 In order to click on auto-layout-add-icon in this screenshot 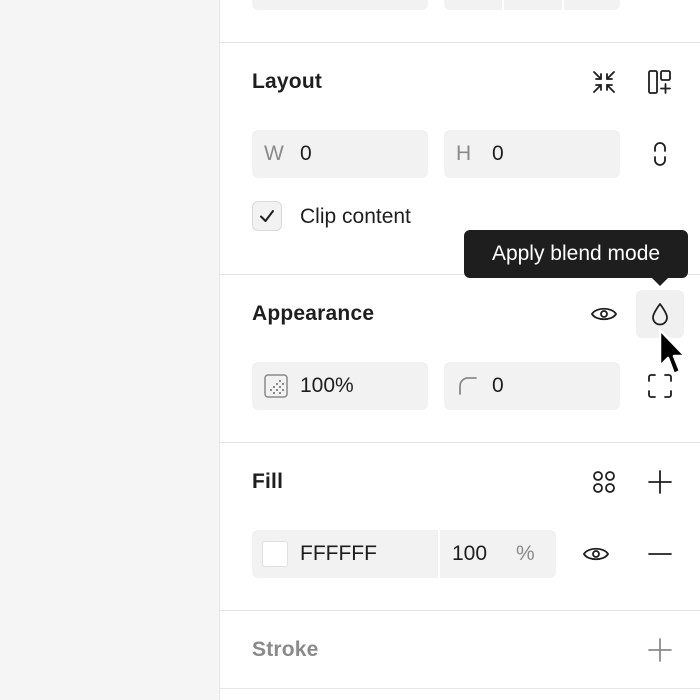, I will do `click(660, 82)`.